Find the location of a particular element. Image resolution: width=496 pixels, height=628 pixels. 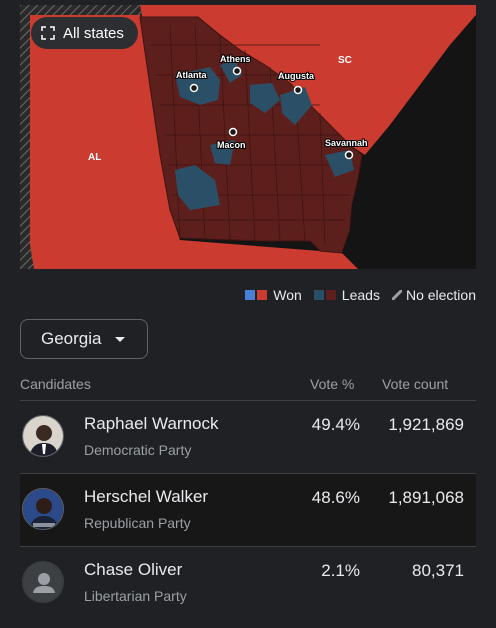

atlanta-label: Atlanta is located at coordinates (191, 75).